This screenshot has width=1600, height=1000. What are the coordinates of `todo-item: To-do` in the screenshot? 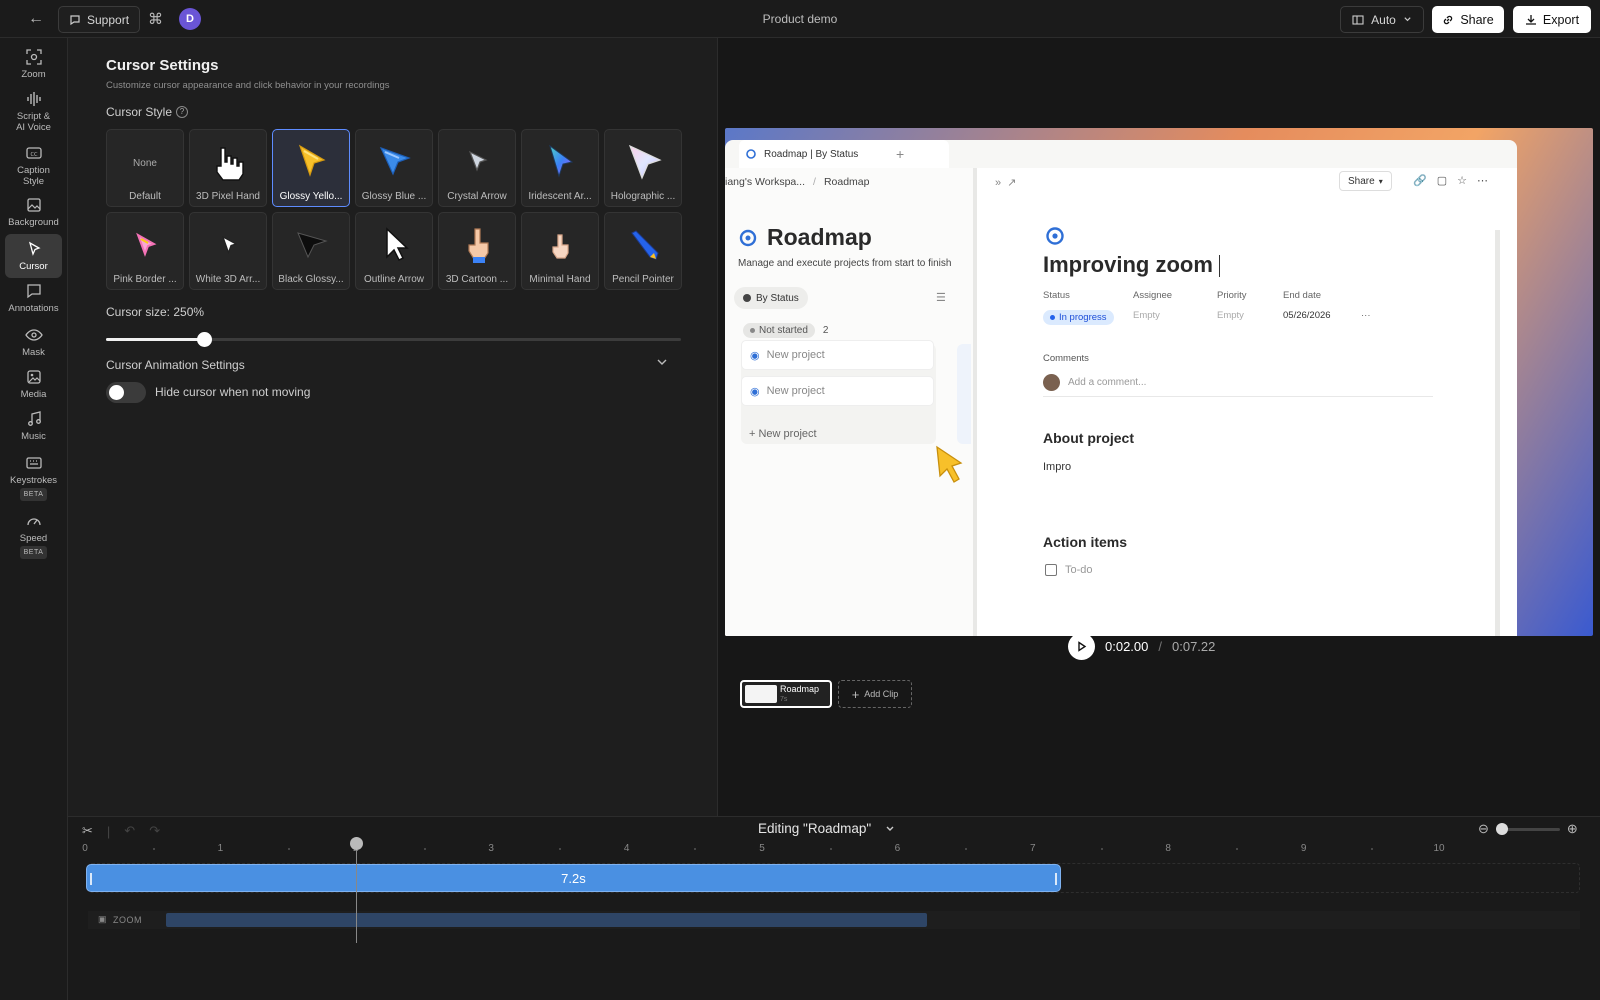 It's located at (1069, 570).